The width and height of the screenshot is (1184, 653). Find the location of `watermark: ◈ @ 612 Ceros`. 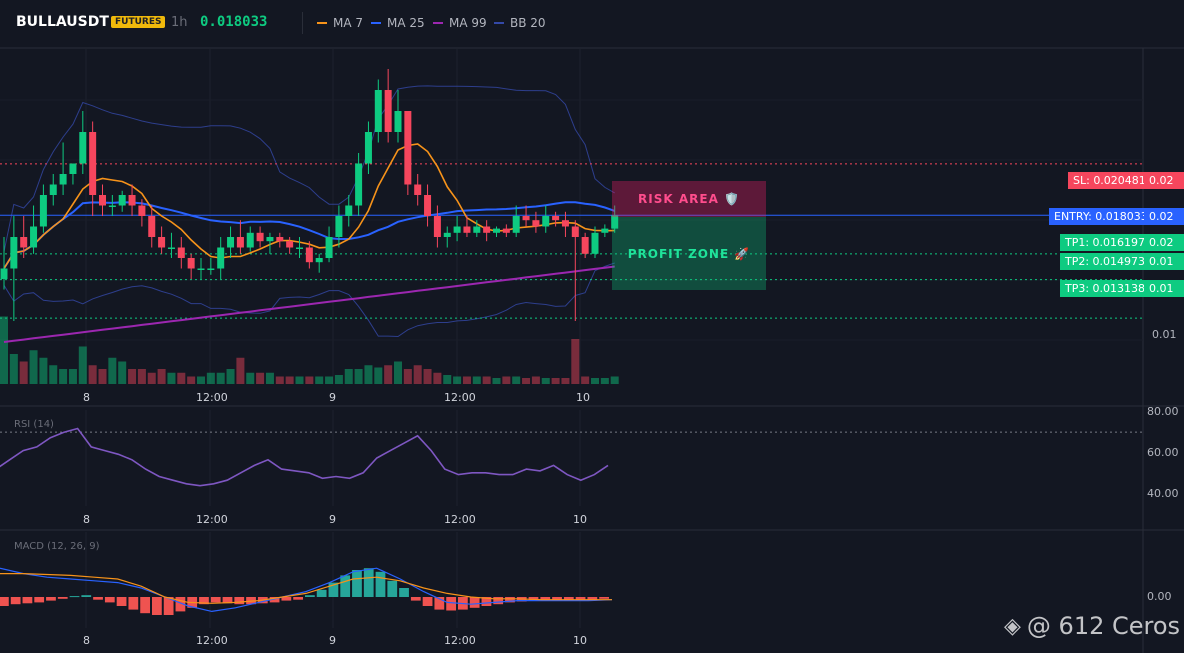

watermark: ◈ @ 612 Ceros is located at coordinates (1092, 626).